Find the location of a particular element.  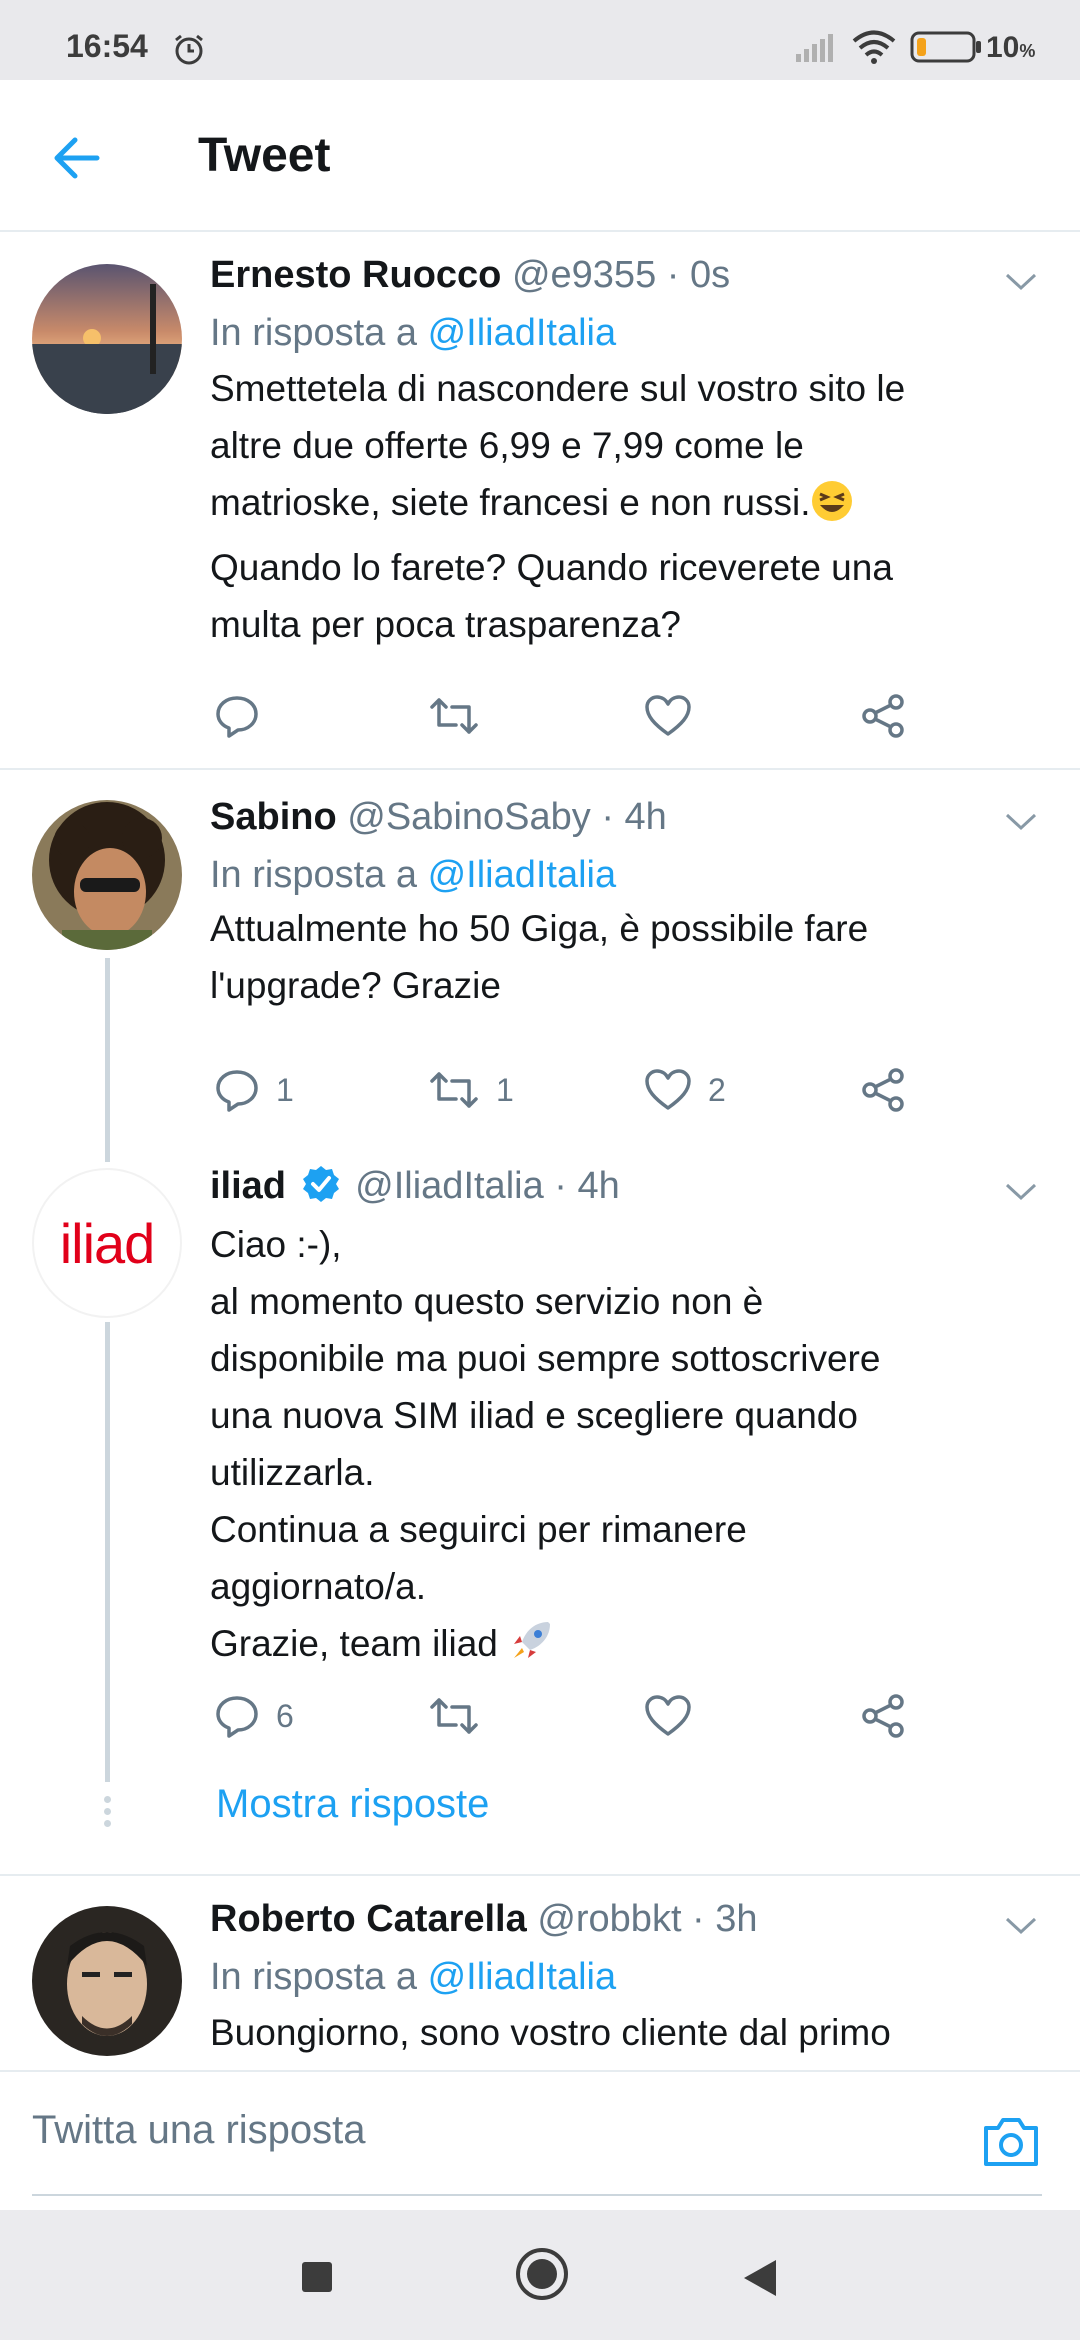

status-time: 16:54 is located at coordinates (107, 46).